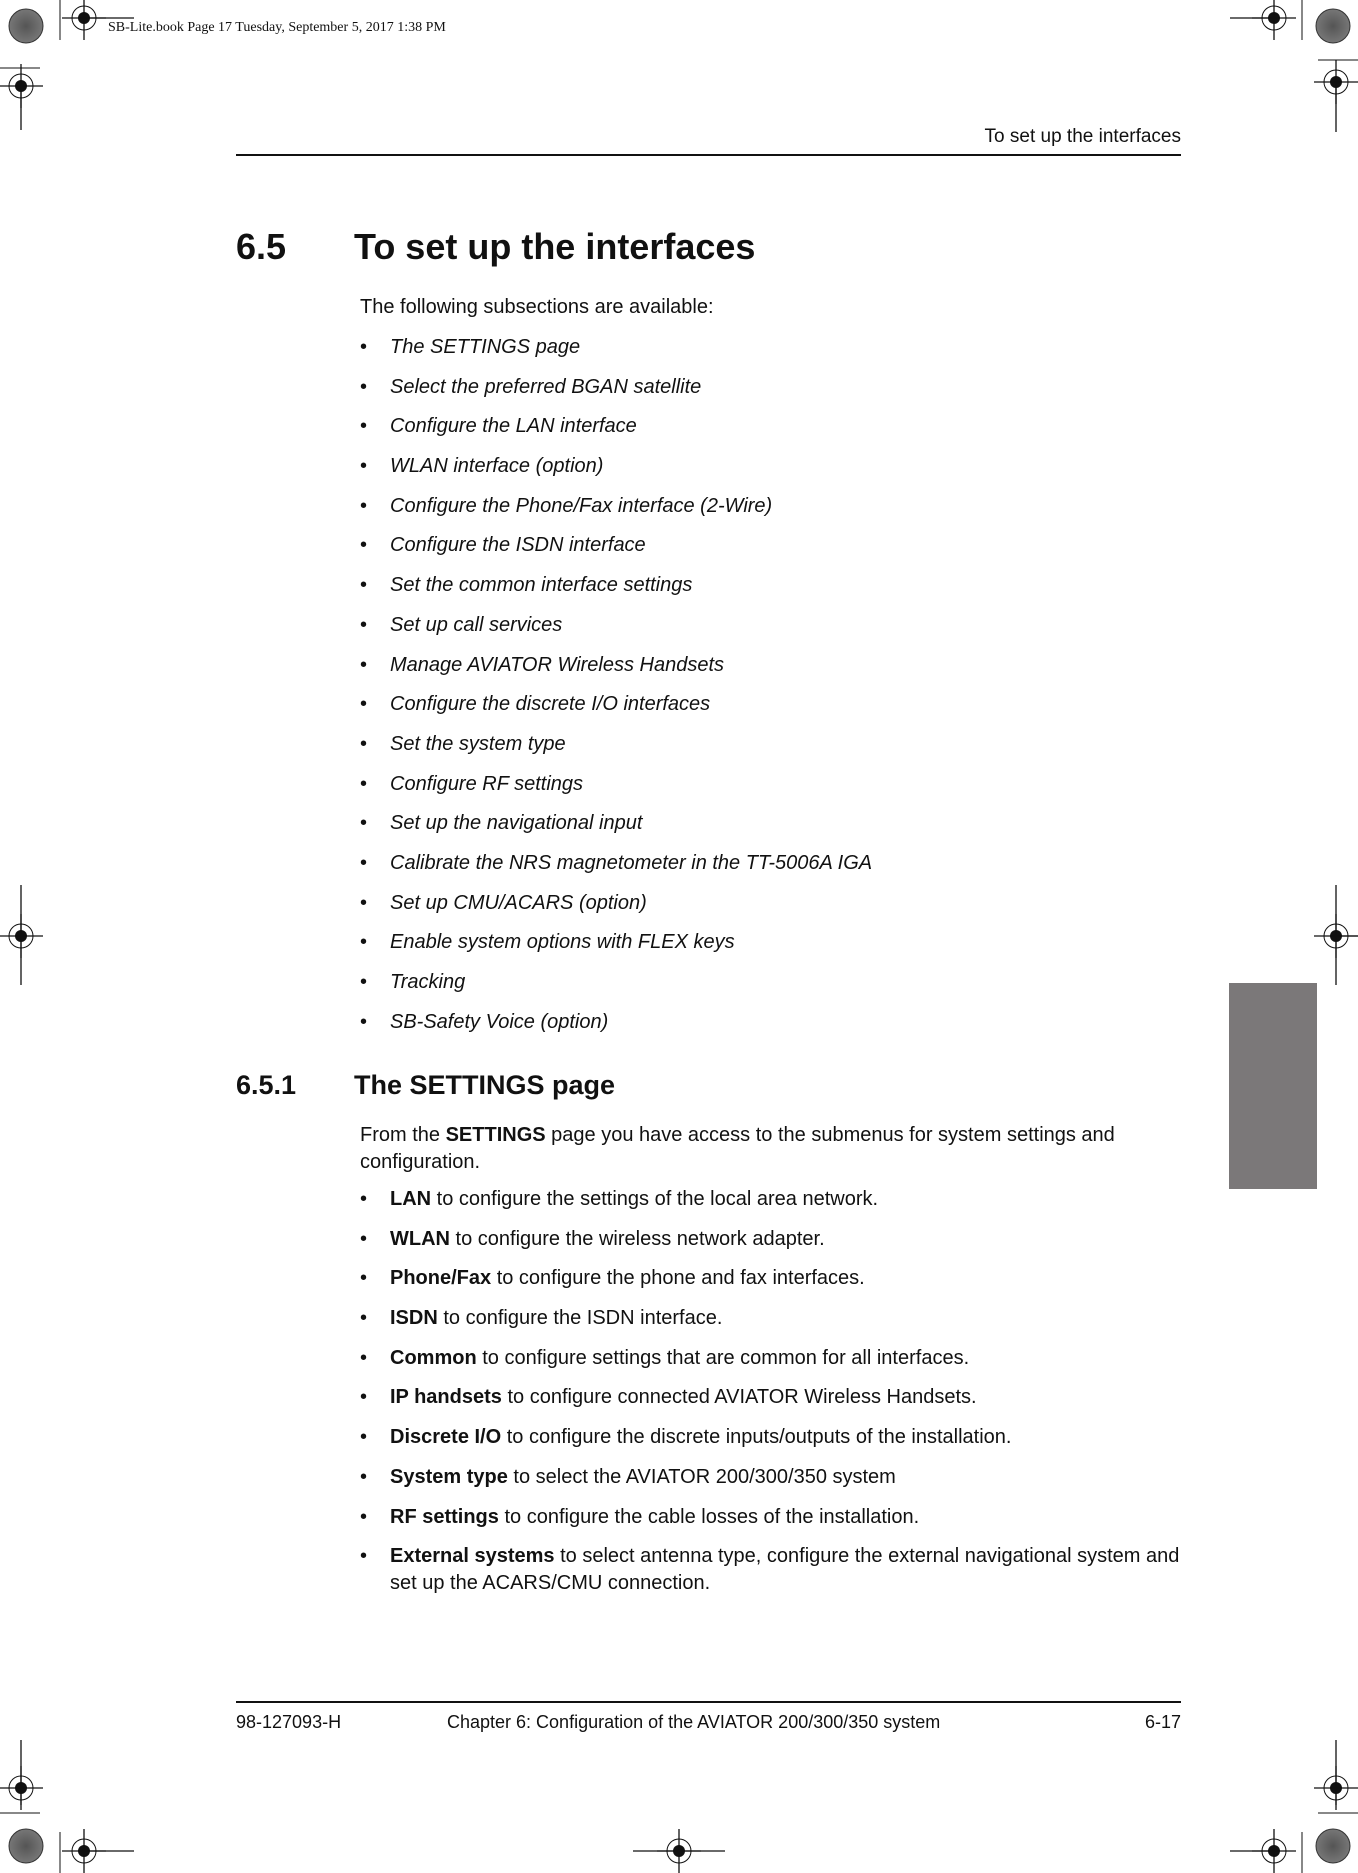 This screenshot has height=1873, width=1358. What do you see at coordinates (616, 908) in the screenshot?
I see `subsection-link: • Set up CMU/ACARS (option)` at bounding box center [616, 908].